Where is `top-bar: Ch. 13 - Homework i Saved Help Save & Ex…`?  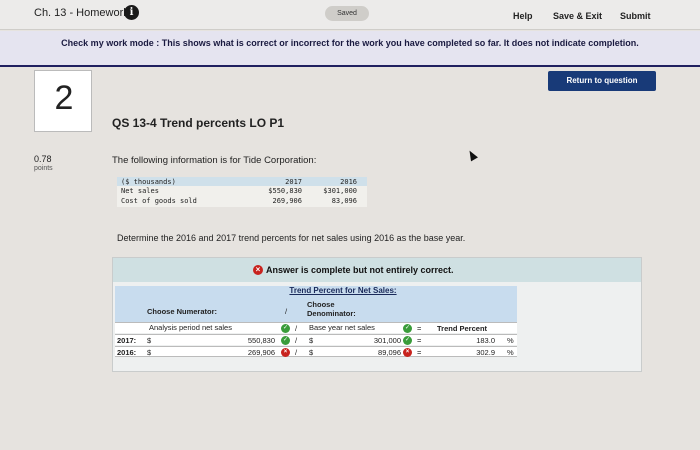
top-bar: Ch. 13 - Homework i Saved Help Save & Ex… is located at coordinates (350, 15).